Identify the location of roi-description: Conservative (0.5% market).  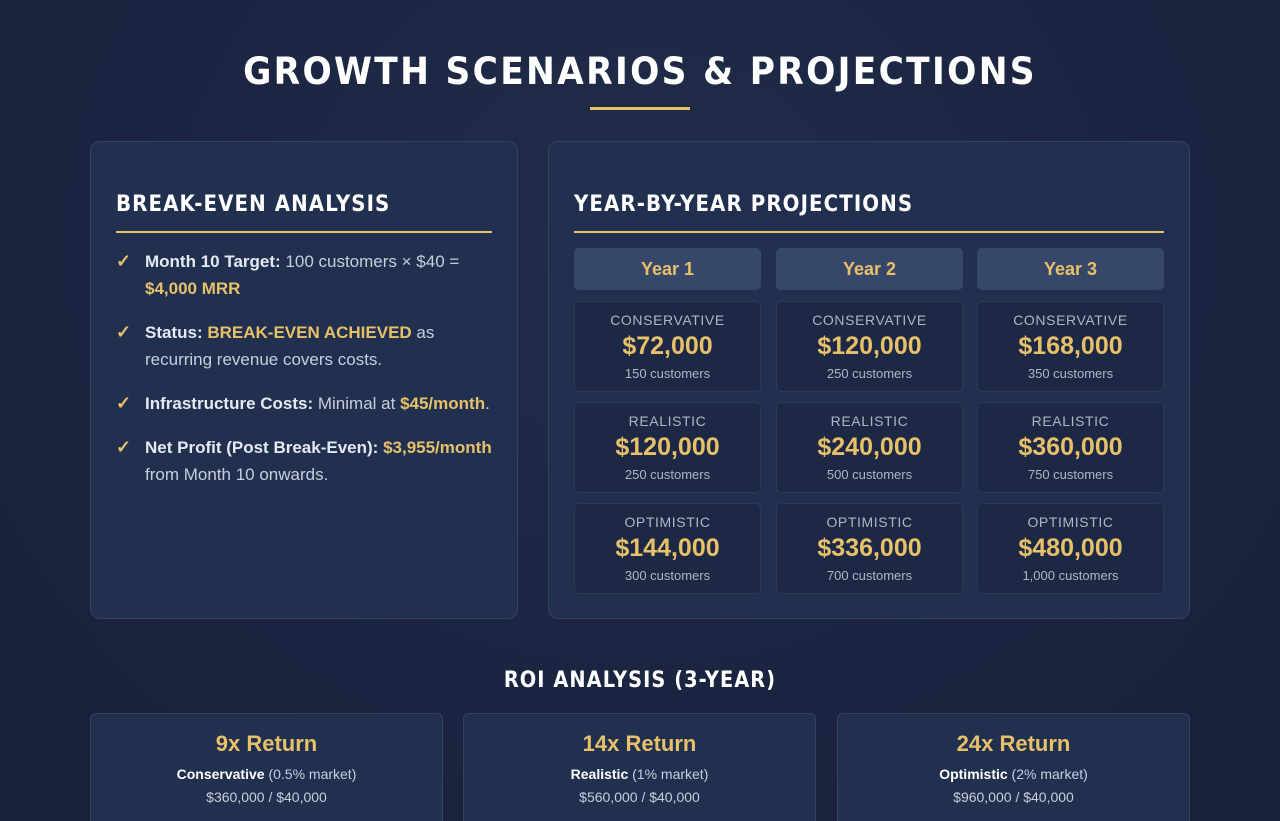
(266, 774).